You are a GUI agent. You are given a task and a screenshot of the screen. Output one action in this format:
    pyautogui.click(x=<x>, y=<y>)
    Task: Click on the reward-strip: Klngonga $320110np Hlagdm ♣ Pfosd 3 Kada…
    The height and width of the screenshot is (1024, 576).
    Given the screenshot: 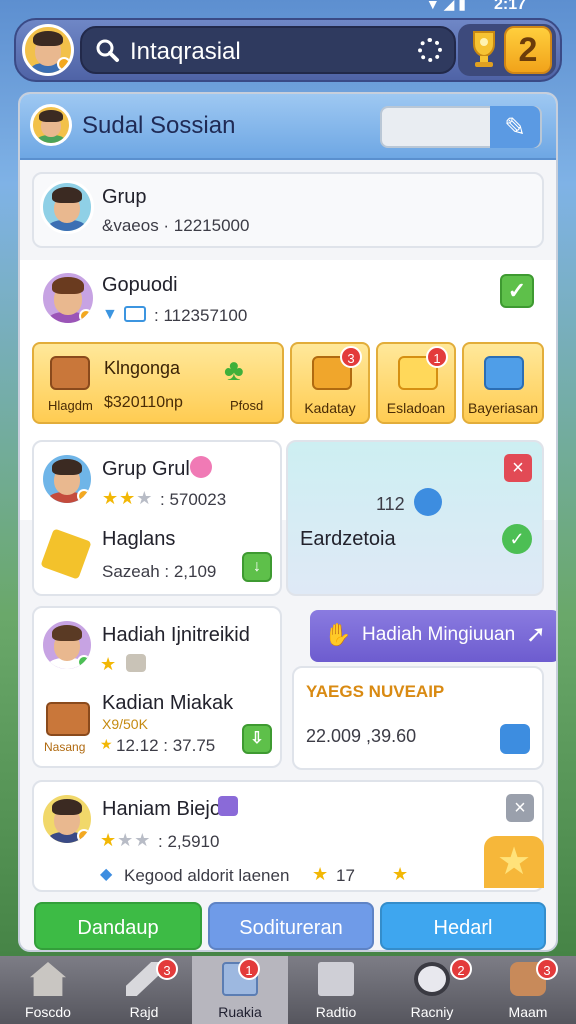 What is the action you would take?
    pyautogui.click(x=288, y=384)
    